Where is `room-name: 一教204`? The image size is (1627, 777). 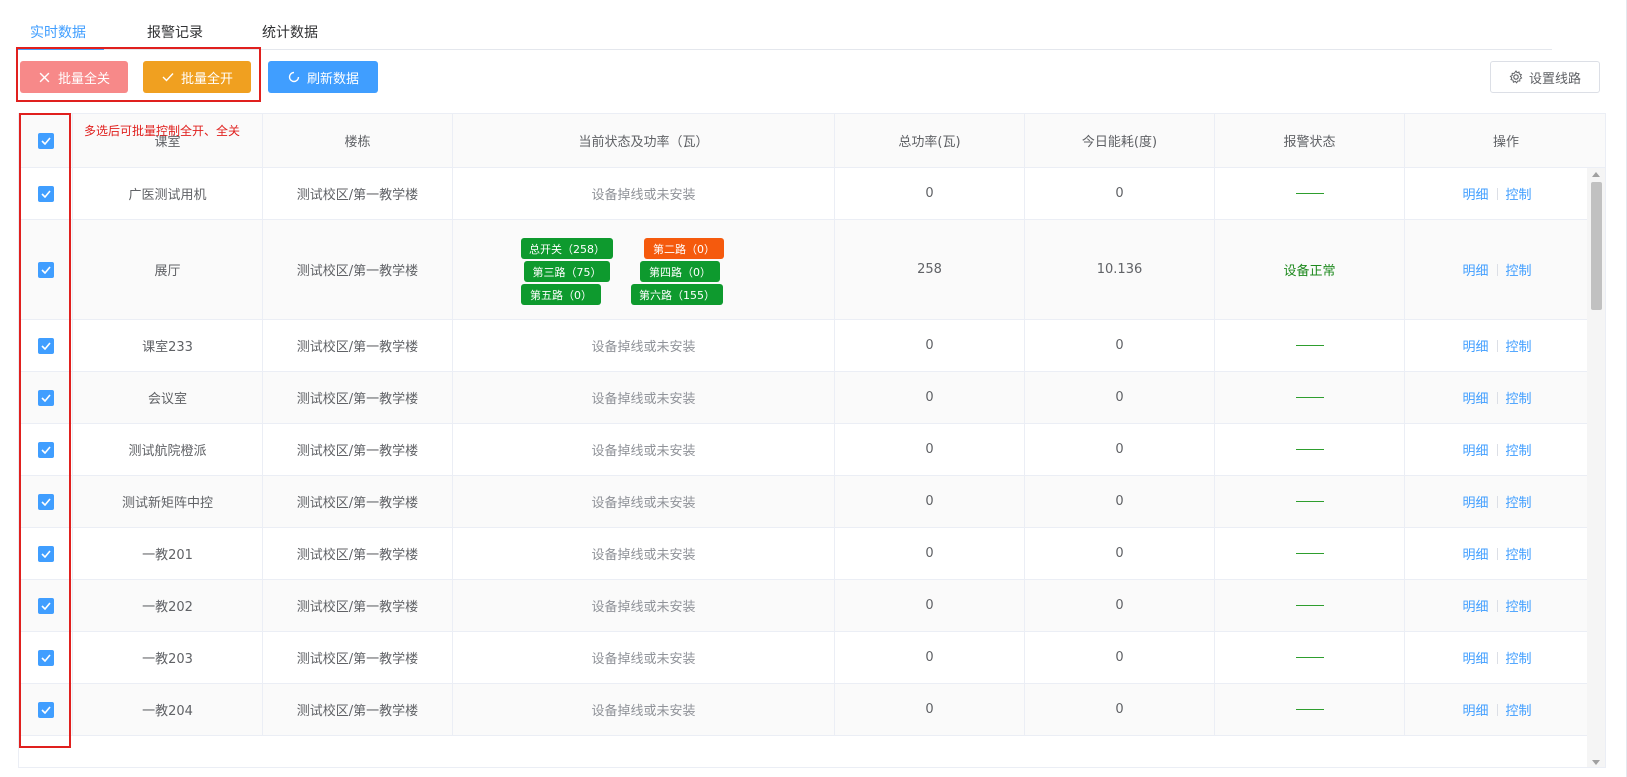
room-name: 一教204 is located at coordinates (168, 709).